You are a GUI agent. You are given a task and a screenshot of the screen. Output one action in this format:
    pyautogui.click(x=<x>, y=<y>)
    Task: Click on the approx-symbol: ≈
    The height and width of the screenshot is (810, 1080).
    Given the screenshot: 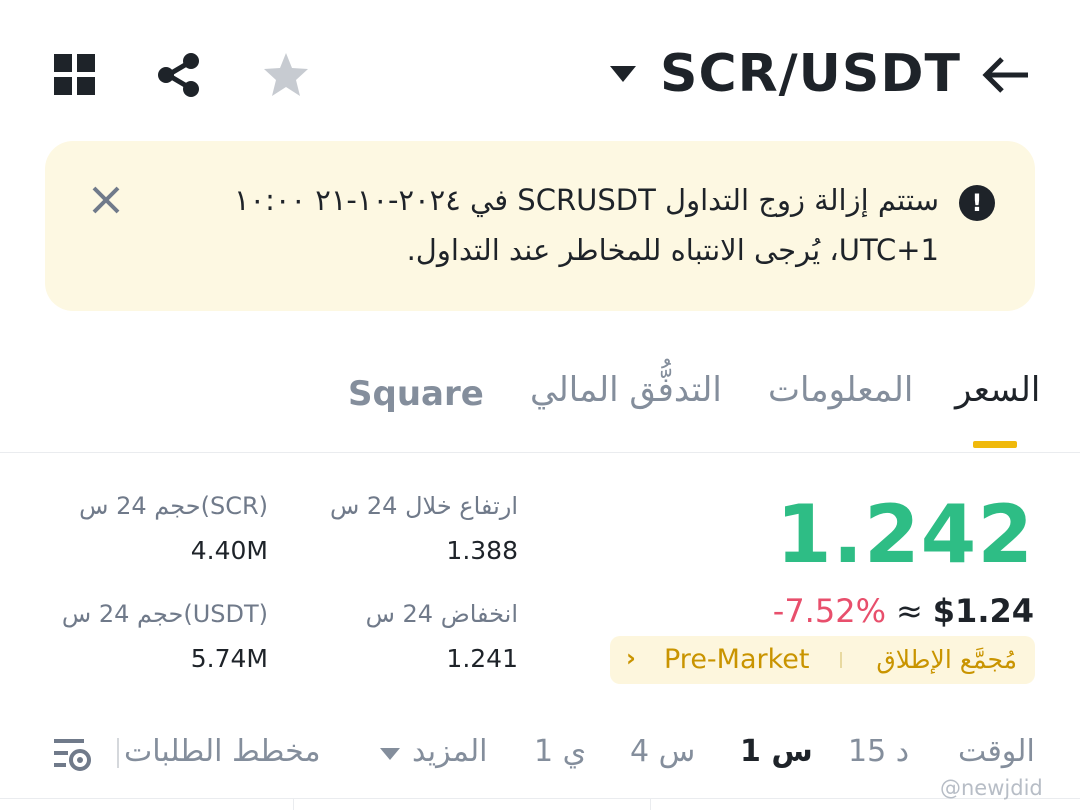 What is the action you would take?
    pyautogui.click(x=909, y=611)
    